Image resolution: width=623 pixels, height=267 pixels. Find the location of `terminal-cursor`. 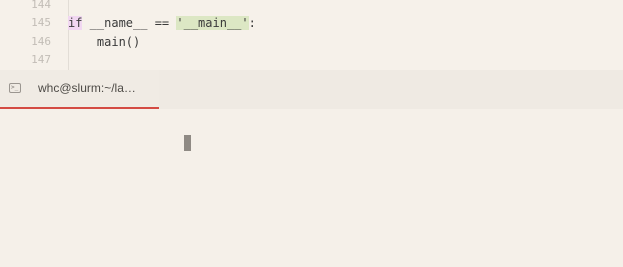

terminal-cursor is located at coordinates (187, 143).